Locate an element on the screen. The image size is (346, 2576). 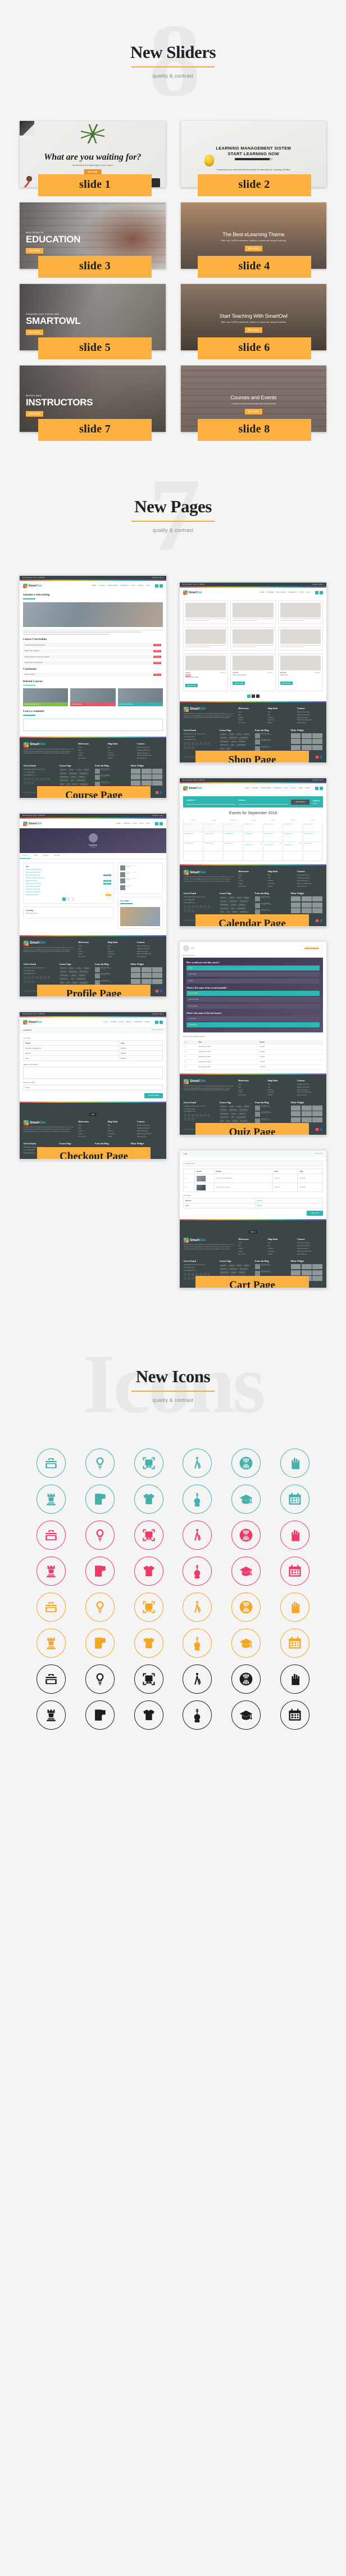
footer-link: Marketing Production is located at coordinates (309, 1246).